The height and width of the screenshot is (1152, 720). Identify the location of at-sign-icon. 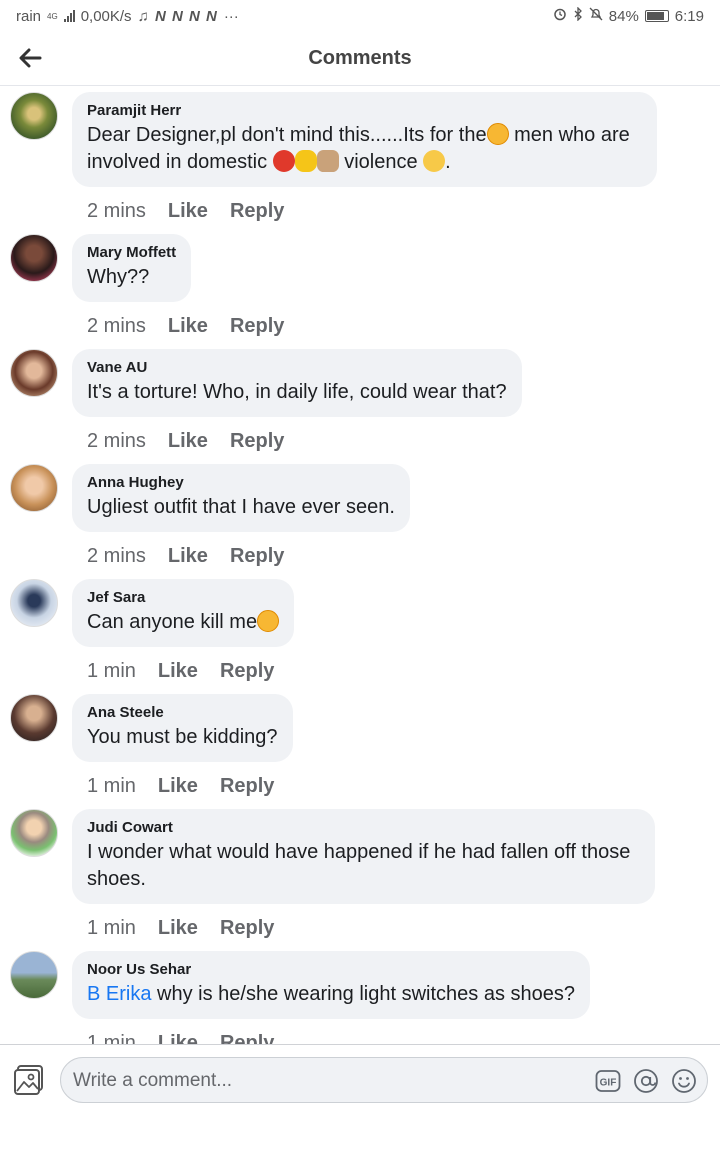
(646, 1081).